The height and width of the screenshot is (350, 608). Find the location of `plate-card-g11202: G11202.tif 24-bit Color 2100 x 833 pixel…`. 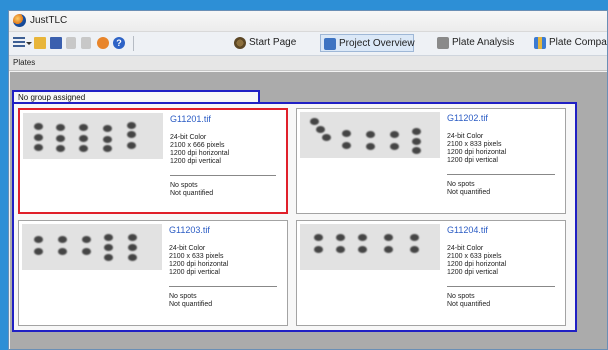

plate-card-g11202: G11202.tif 24-bit Color 2100 x 833 pixel… is located at coordinates (431, 161).